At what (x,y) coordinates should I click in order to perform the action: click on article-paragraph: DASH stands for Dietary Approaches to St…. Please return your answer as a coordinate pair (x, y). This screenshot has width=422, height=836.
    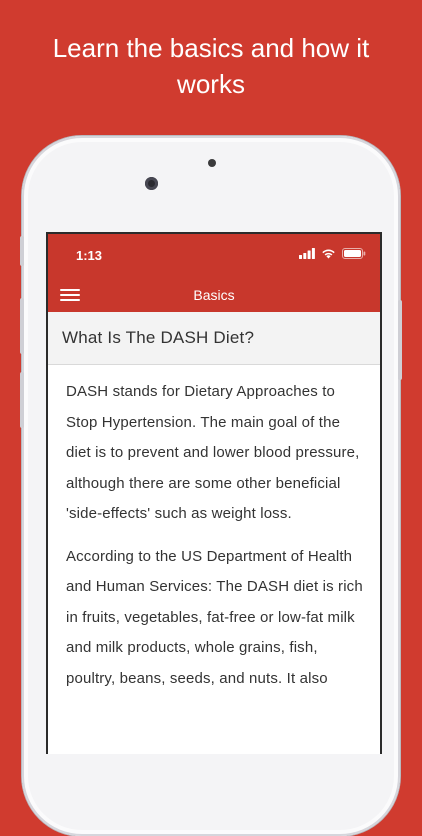
    Looking at the image, I should click on (213, 452).